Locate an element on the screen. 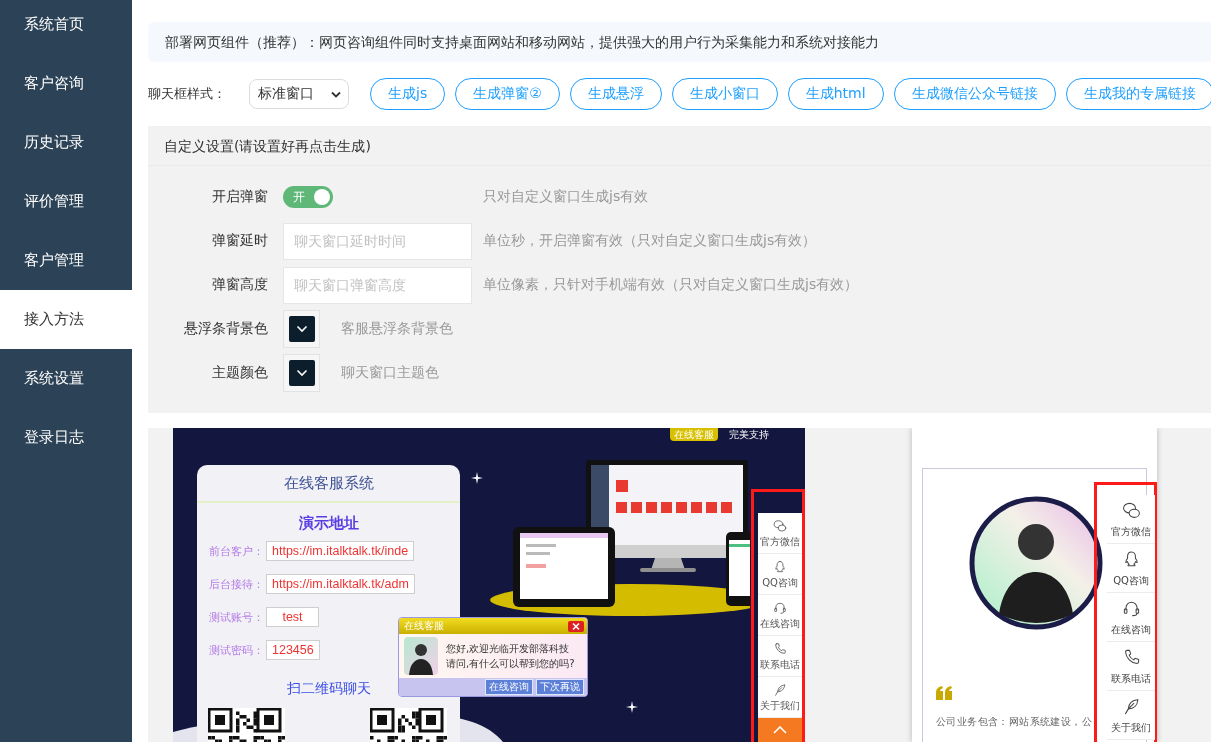  banner-text: 完美支持 is located at coordinates (749, 434).